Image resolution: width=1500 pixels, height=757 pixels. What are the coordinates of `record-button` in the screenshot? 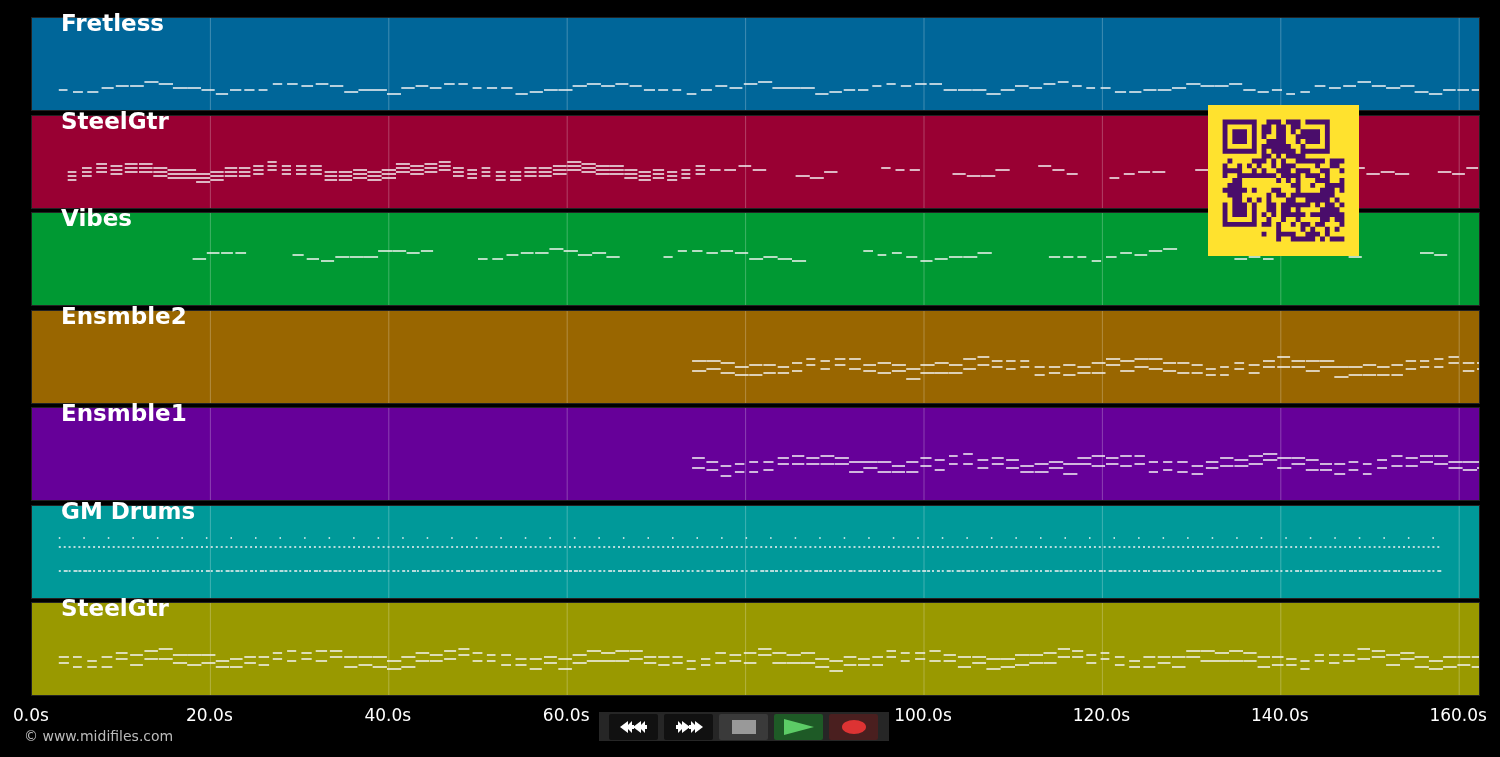 It's located at (853, 726).